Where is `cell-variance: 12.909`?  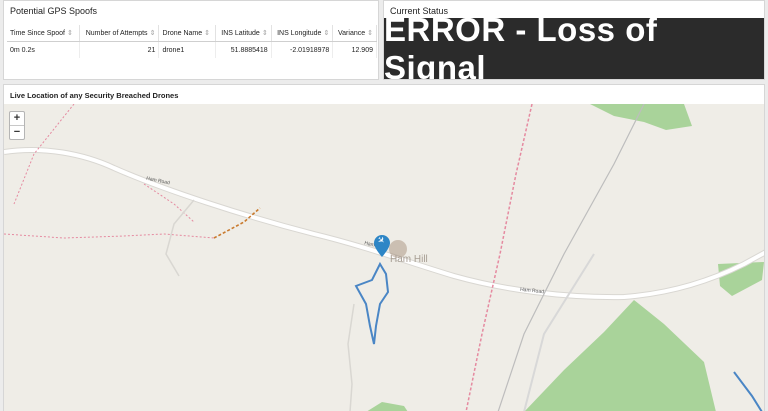
cell-variance: 12.909 is located at coordinates (354, 49).